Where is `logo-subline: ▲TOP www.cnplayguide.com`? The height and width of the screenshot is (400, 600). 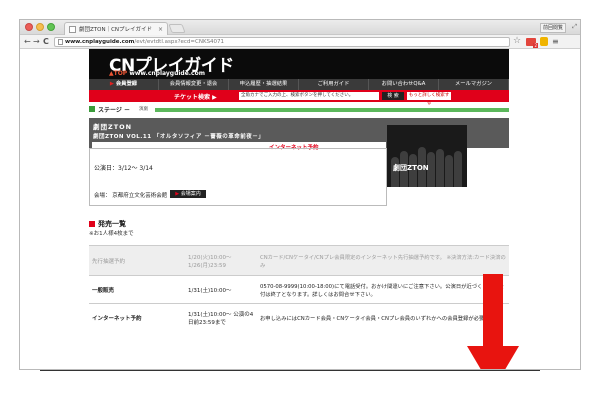
logo-subline: ▲TOP www.cnplayguide.com is located at coordinates (157, 73).